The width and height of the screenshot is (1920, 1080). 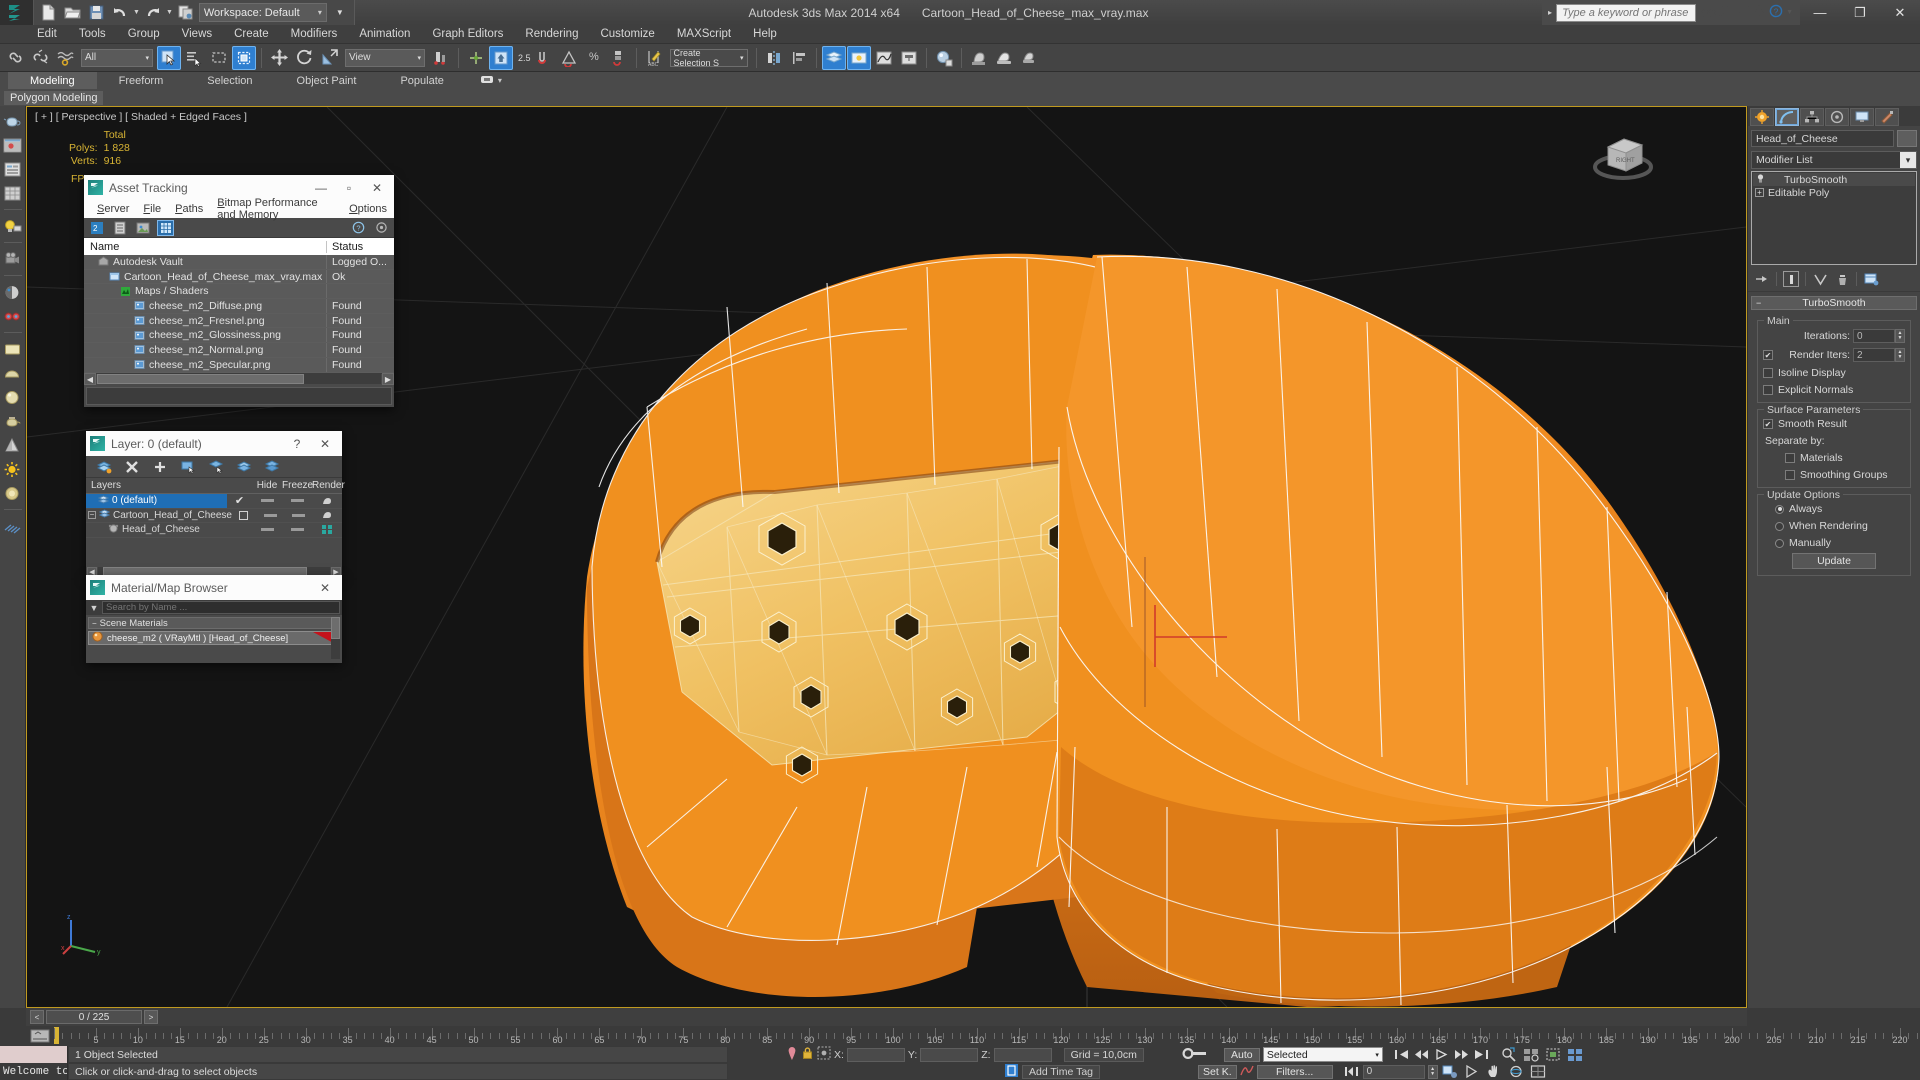 What do you see at coordinates (654, 58) in the screenshot?
I see `edit-named-selection-sets-icon: ABC` at bounding box center [654, 58].